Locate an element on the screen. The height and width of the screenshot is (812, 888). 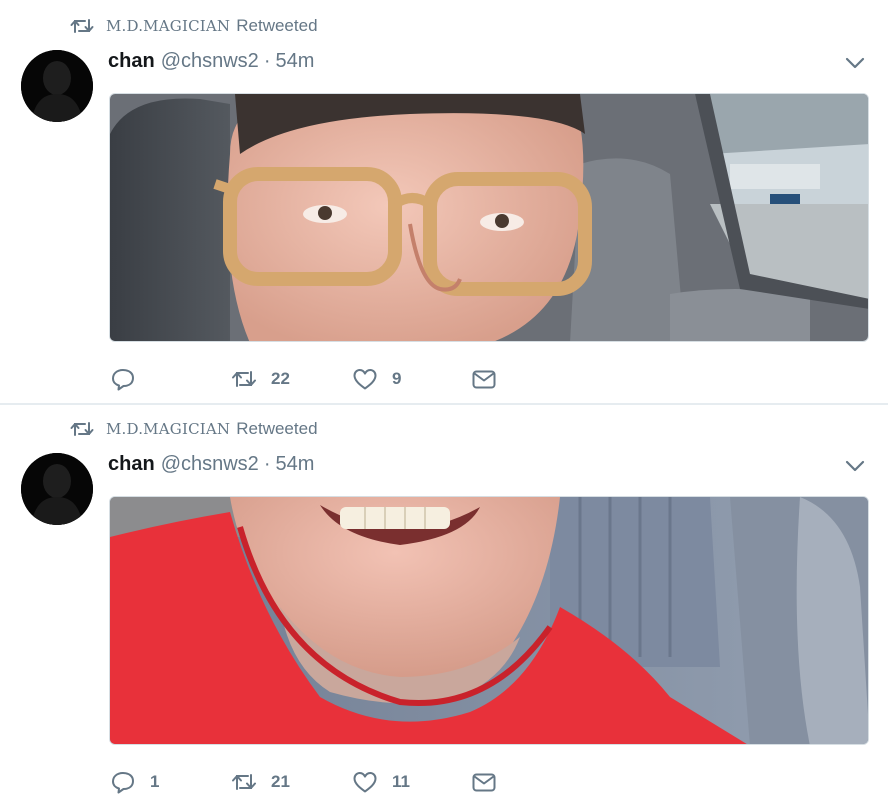
reply-button: 1 is located at coordinates (134, 782).